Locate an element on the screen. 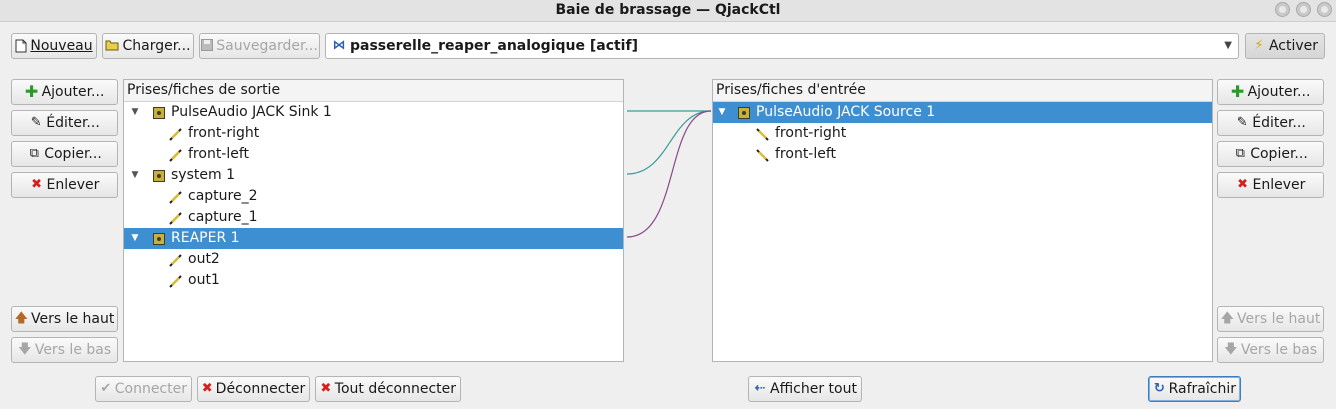 The image size is (1336, 409). socket-icon is located at coordinates (763, 155).